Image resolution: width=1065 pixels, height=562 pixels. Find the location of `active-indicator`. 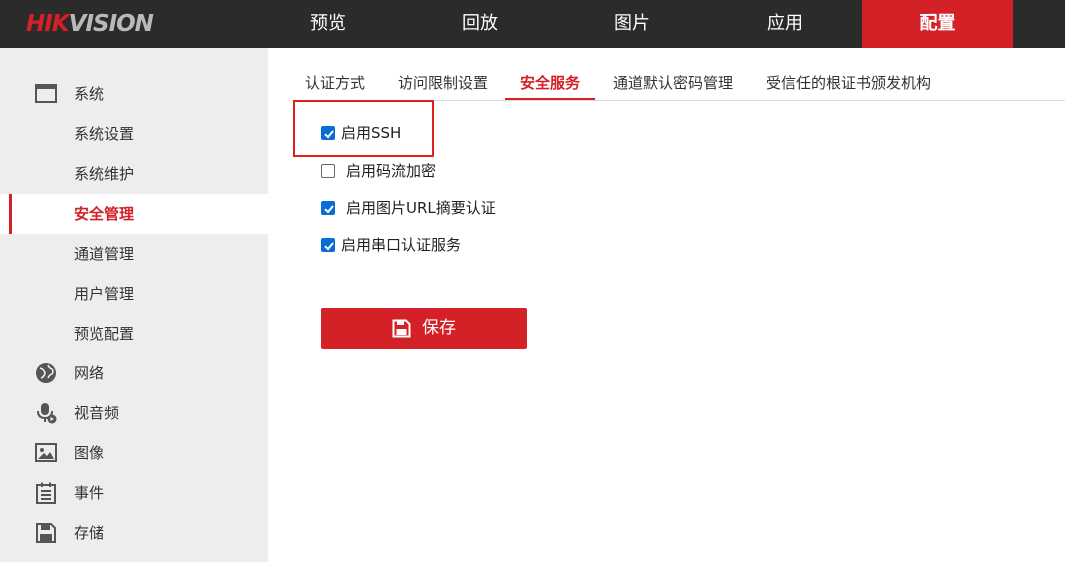

active-indicator is located at coordinates (10, 214).